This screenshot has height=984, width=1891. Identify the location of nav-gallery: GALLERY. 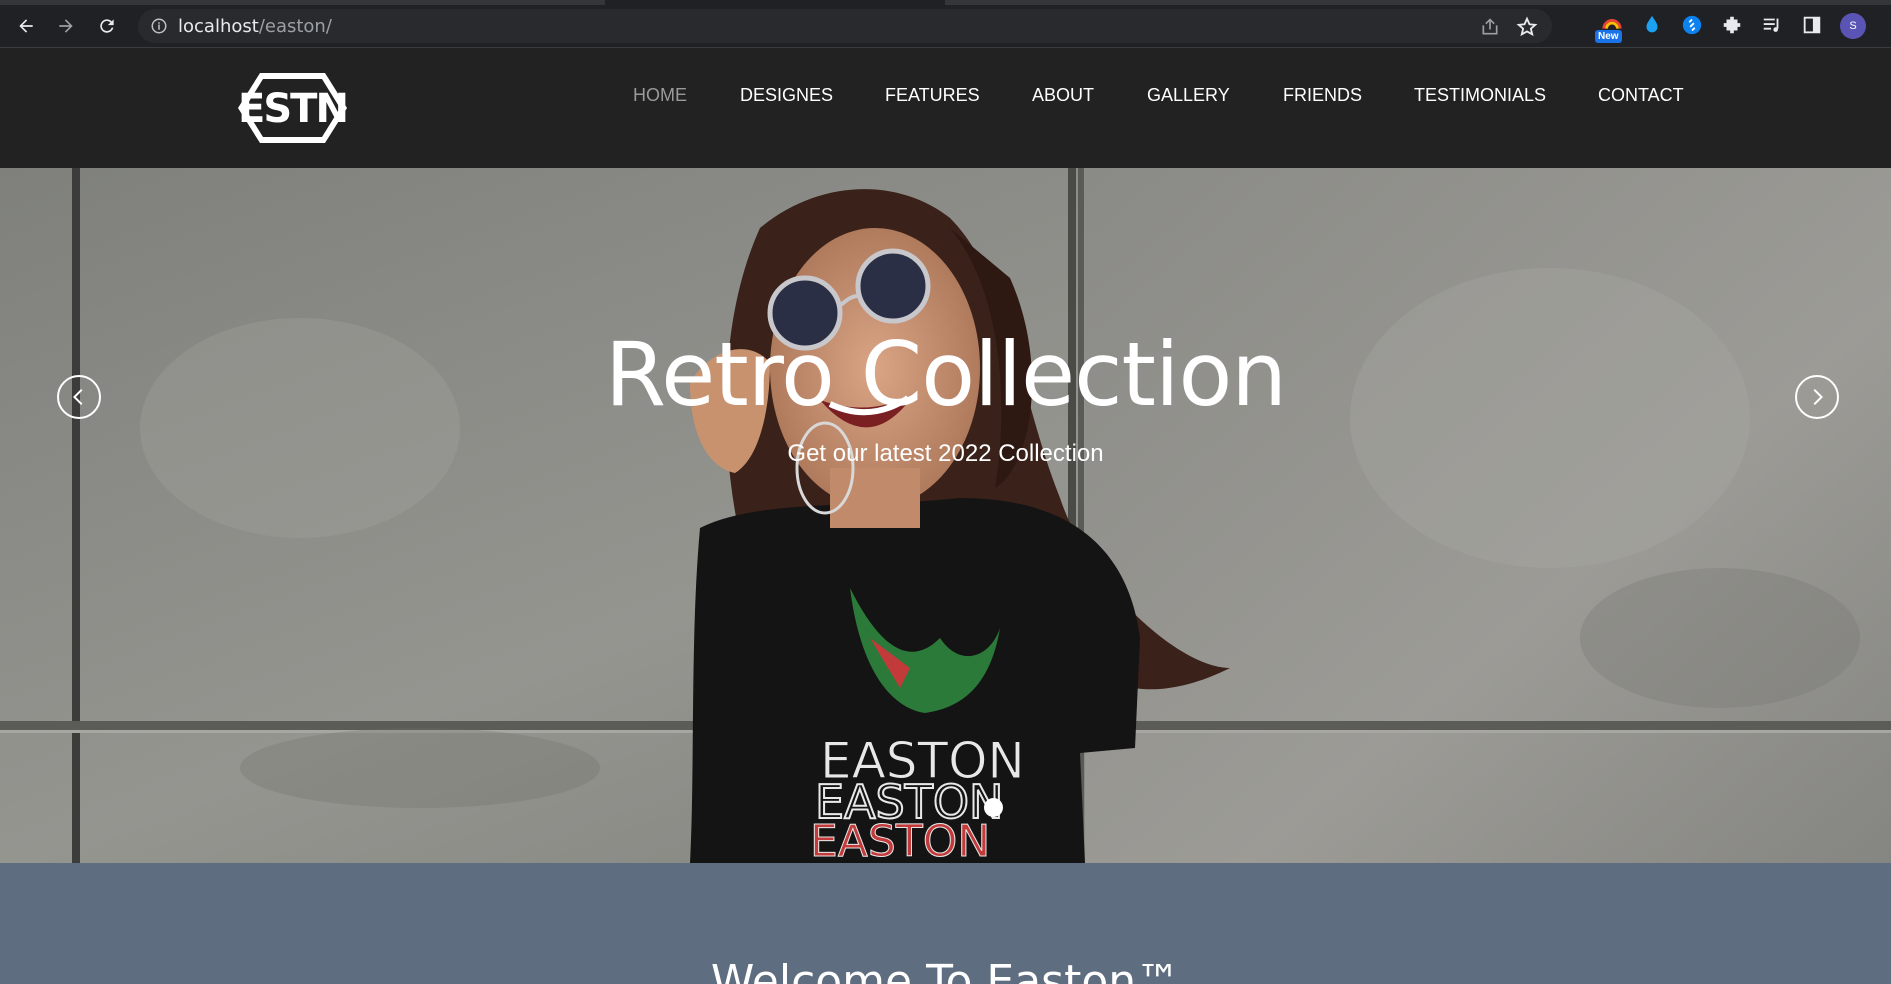
(1188, 95).